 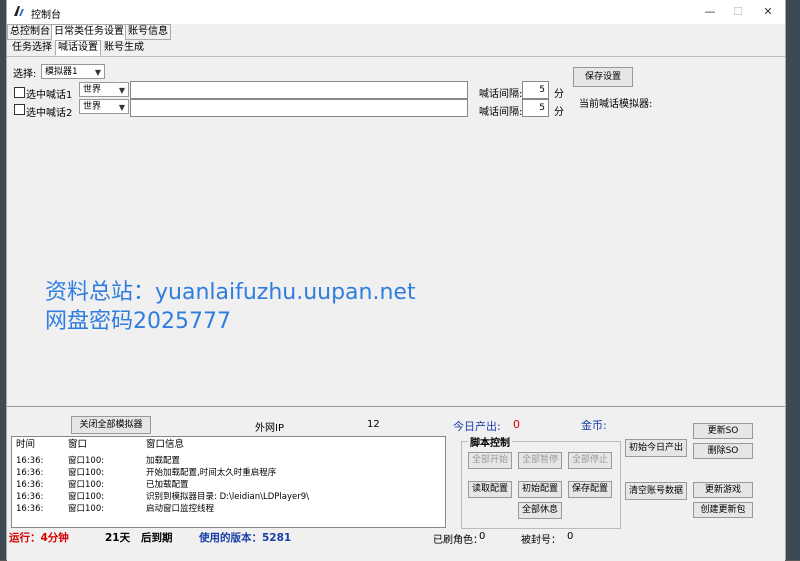 I want to click on close-all-emulators-button: 关闭全部模拟器, so click(x=111, y=425).